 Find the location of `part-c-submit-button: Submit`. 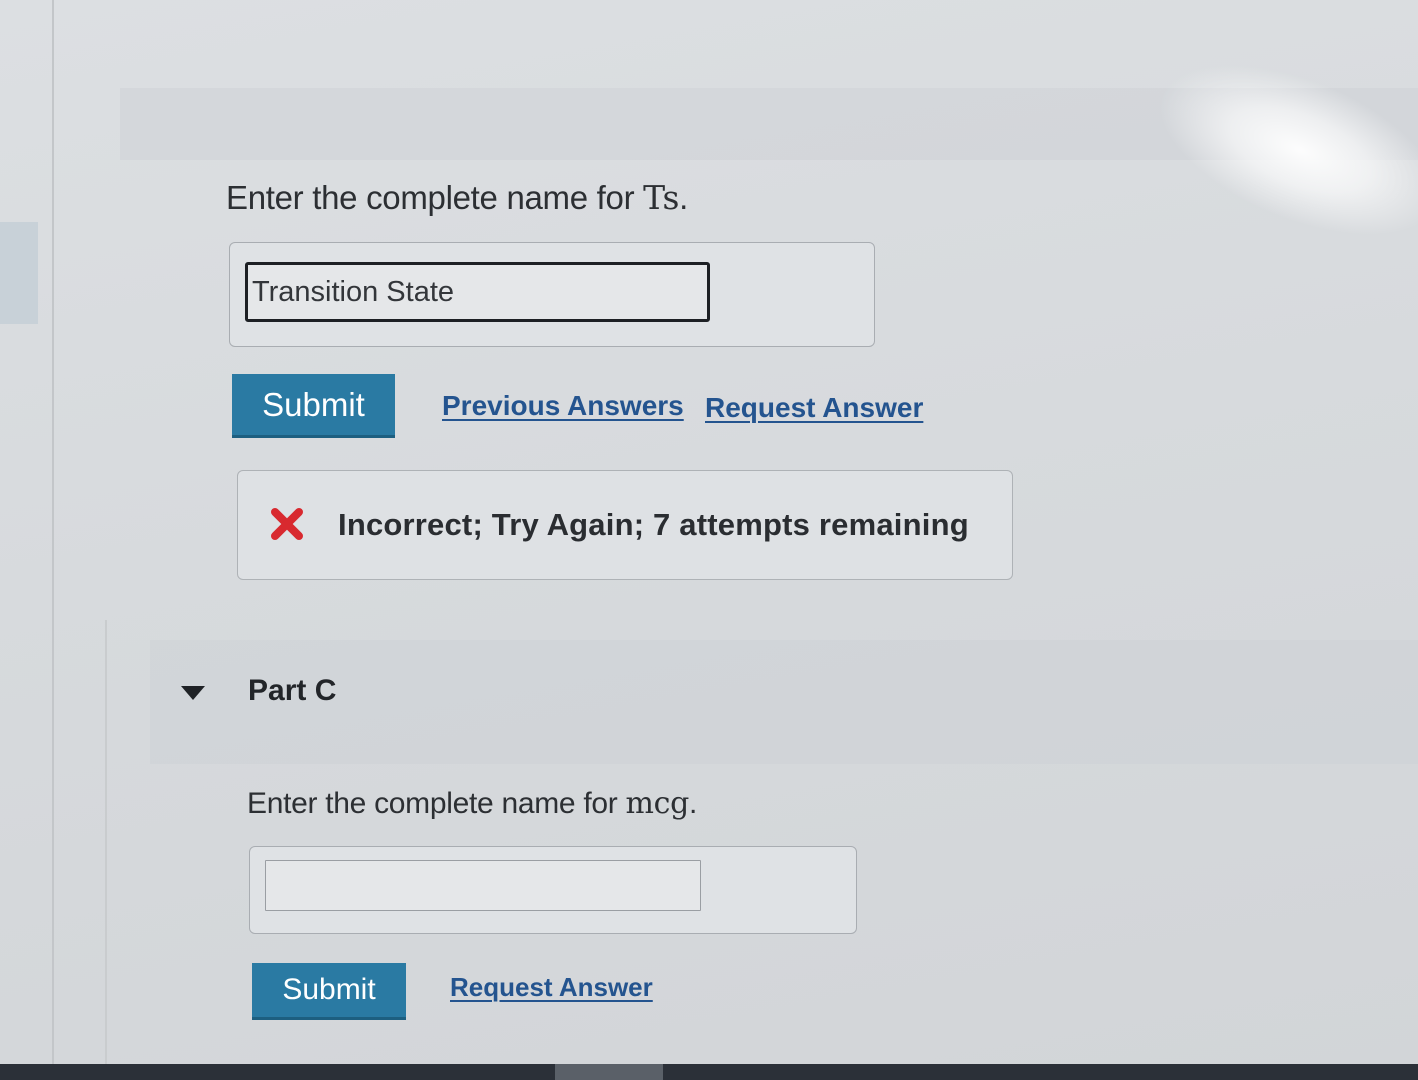

part-c-submit-button: Submit is located at coordinates (329, 991).